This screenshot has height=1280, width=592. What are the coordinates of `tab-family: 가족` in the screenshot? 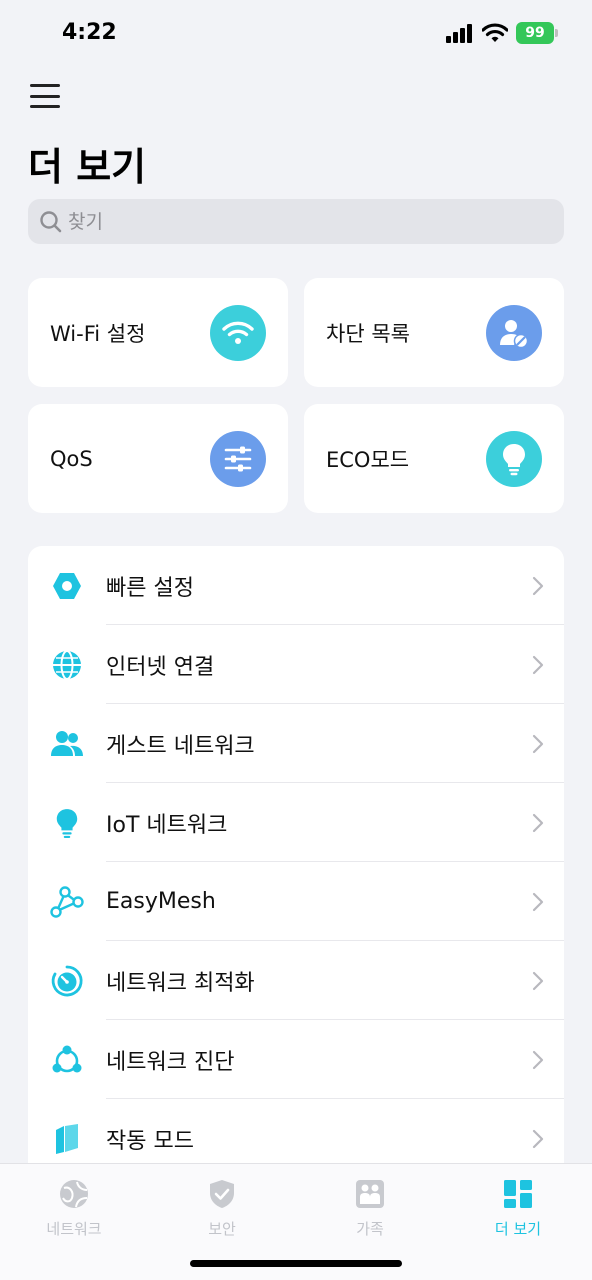 It's located at (370, 1208).